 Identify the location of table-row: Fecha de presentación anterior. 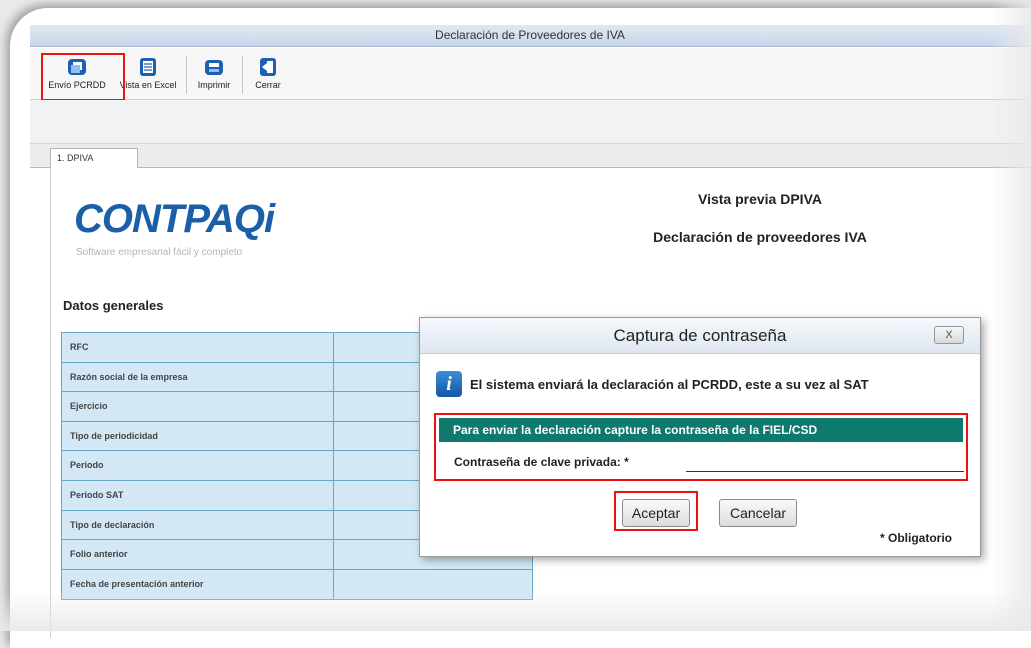
(297, 585).